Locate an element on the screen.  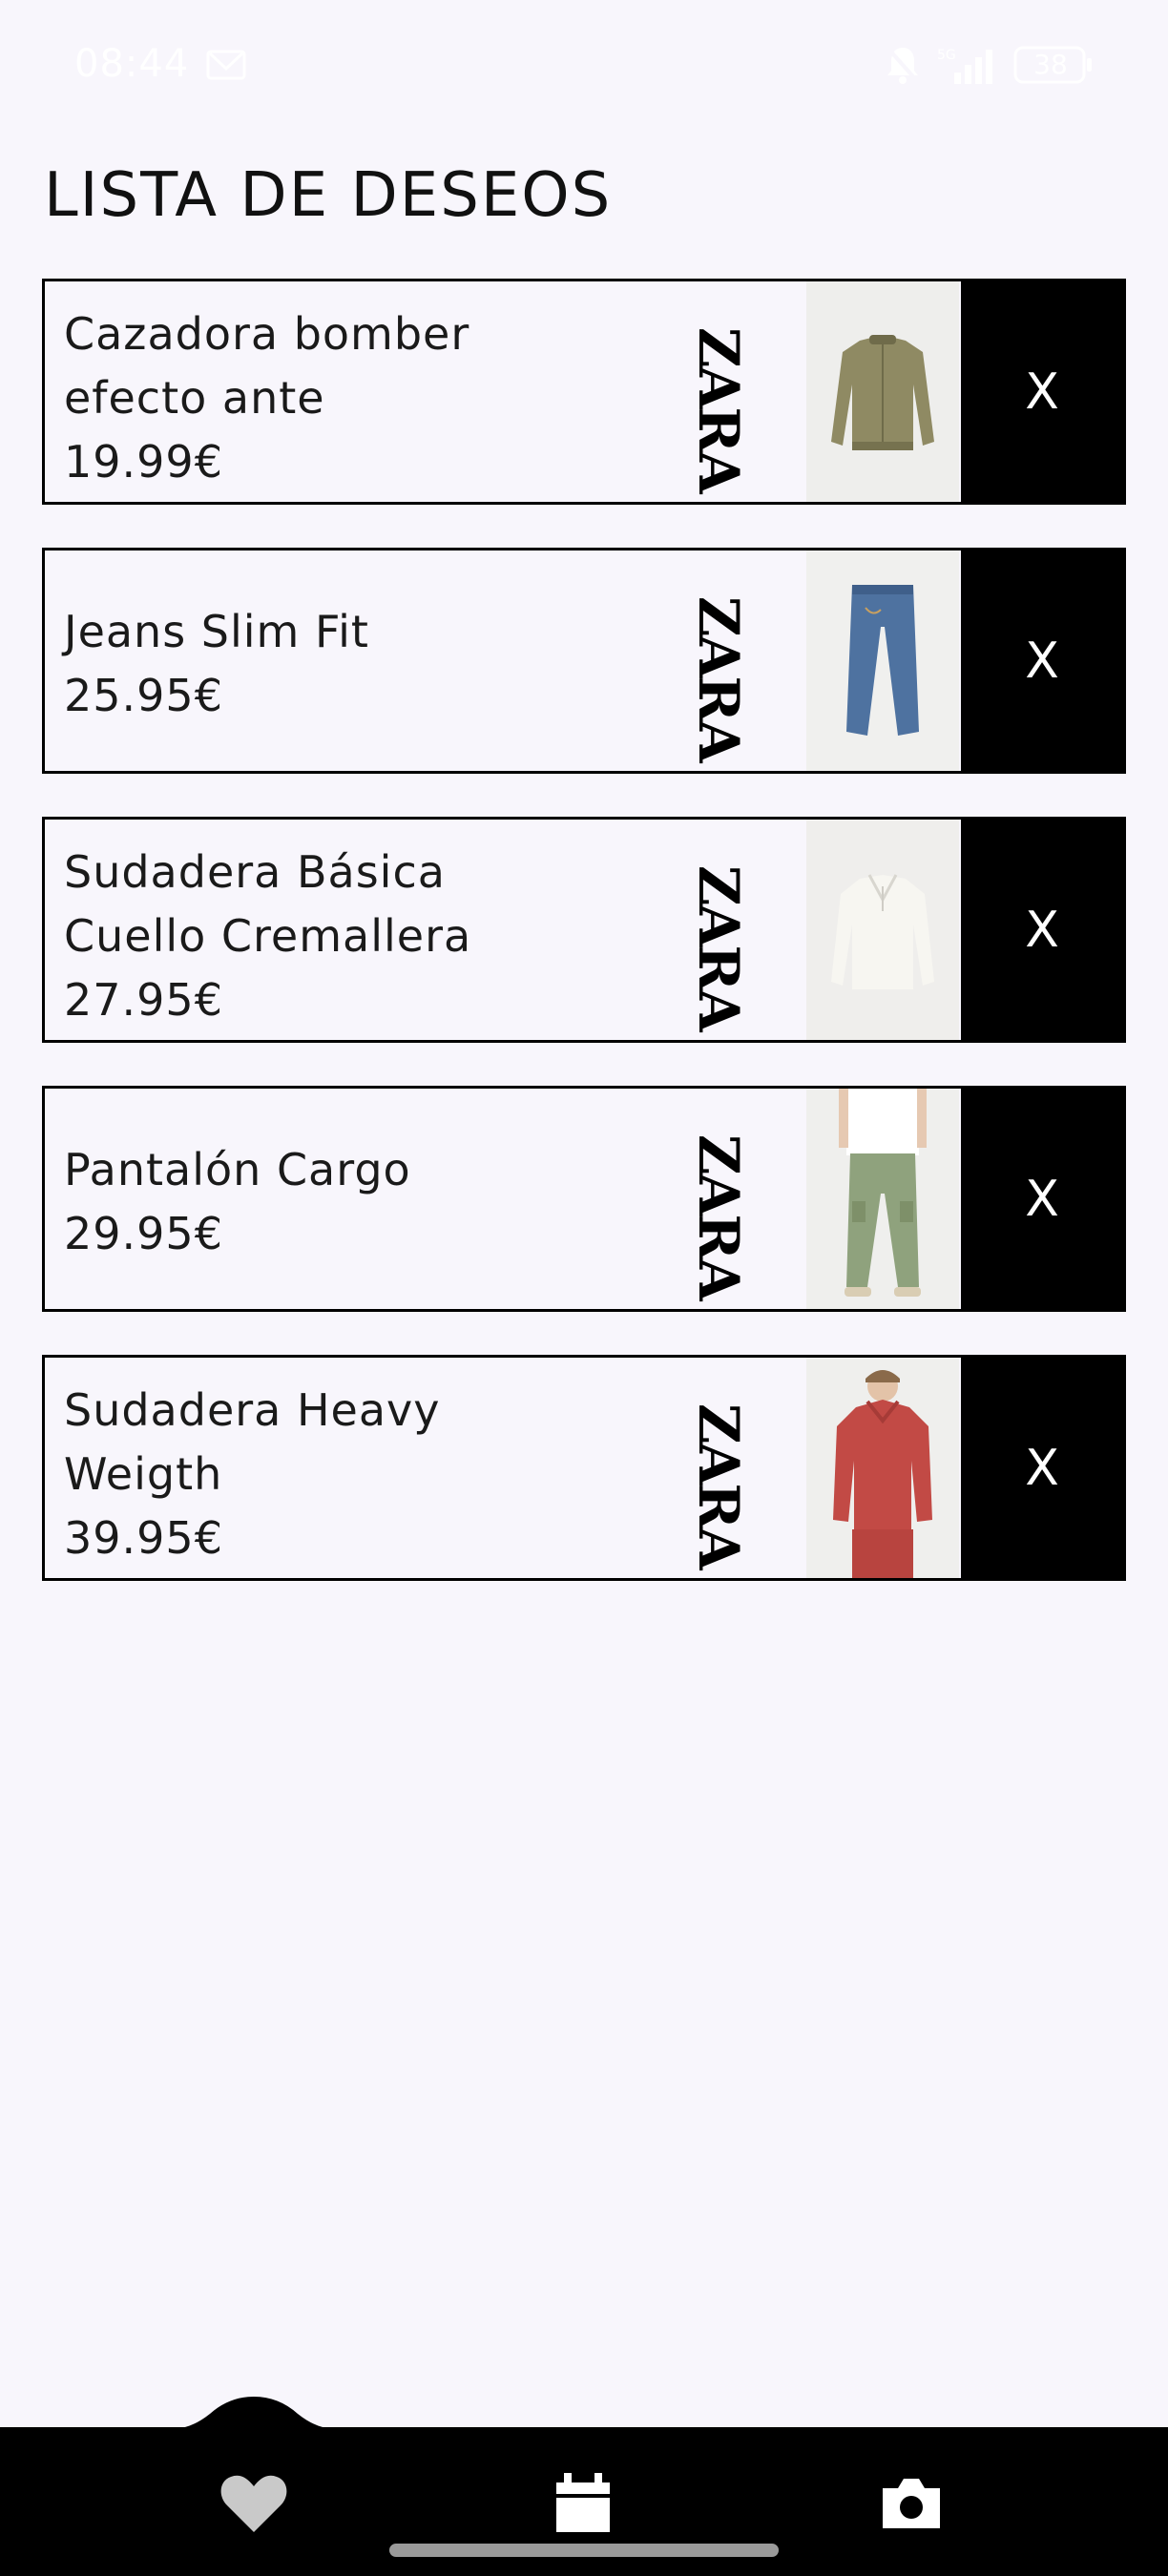
home-indicator is located at coordinates (584, 2550).